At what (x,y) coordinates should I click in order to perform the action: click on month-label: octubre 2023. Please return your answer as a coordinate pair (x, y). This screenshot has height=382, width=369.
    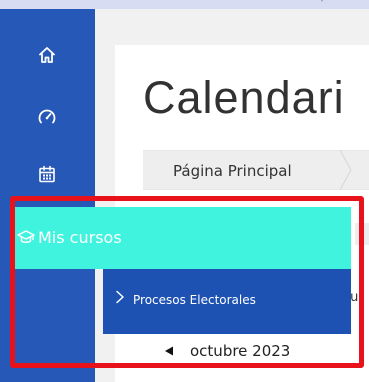
    Looking at the image, I should click on (240, 351).